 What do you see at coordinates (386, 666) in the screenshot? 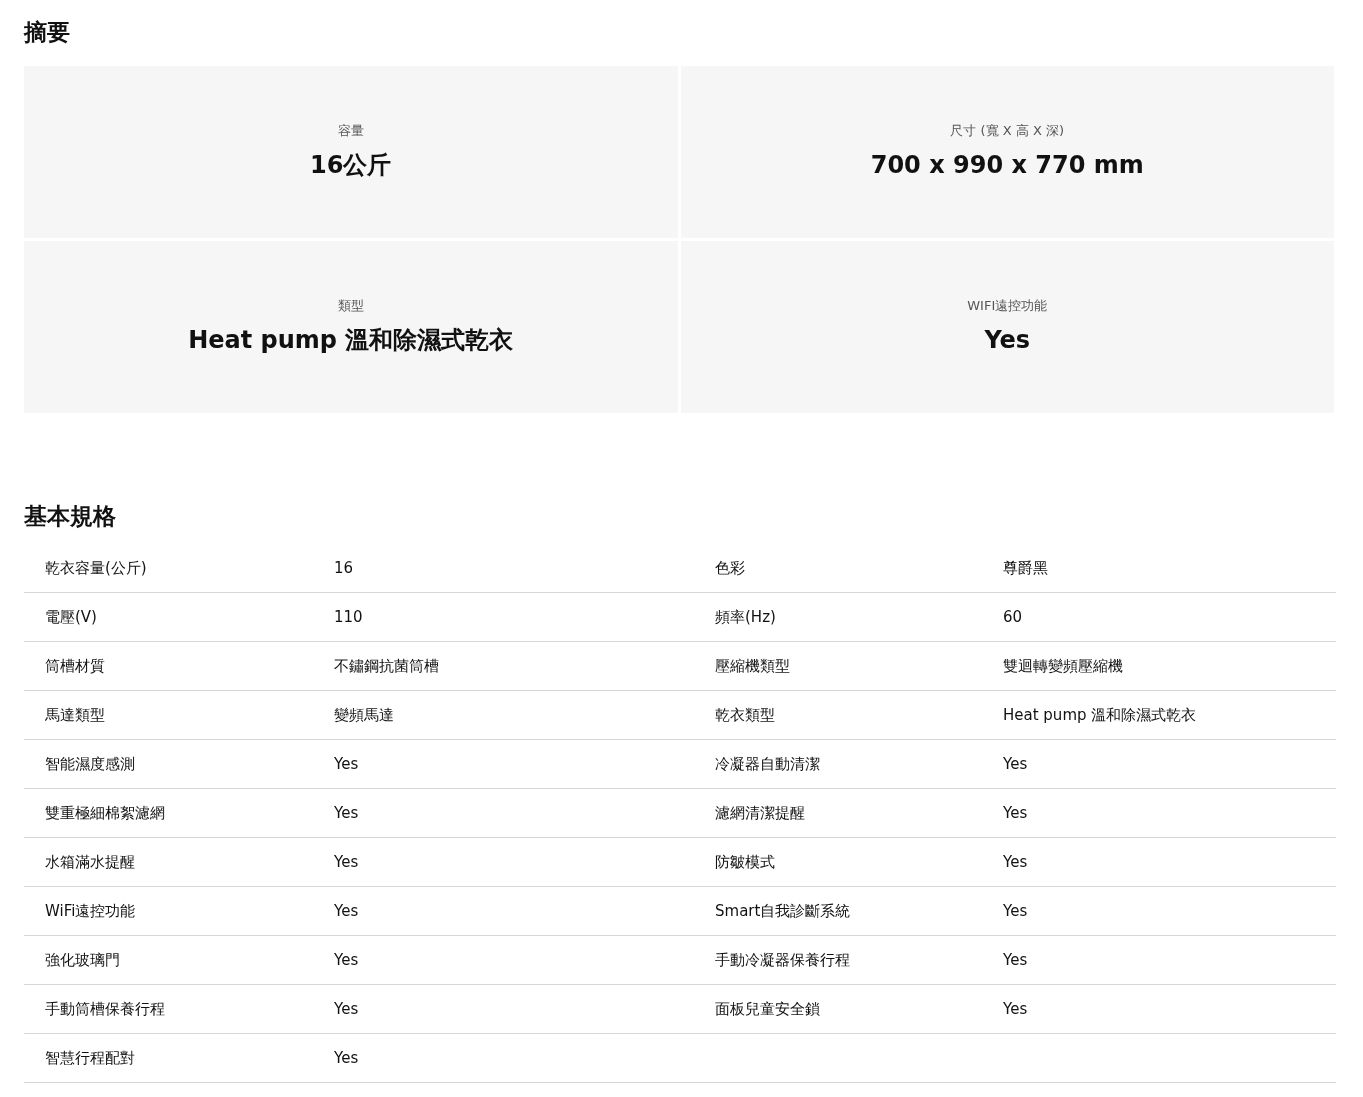
I see `table-cell: 不鏽鋼抗菌筒槽` at bounding box center [386, 666].